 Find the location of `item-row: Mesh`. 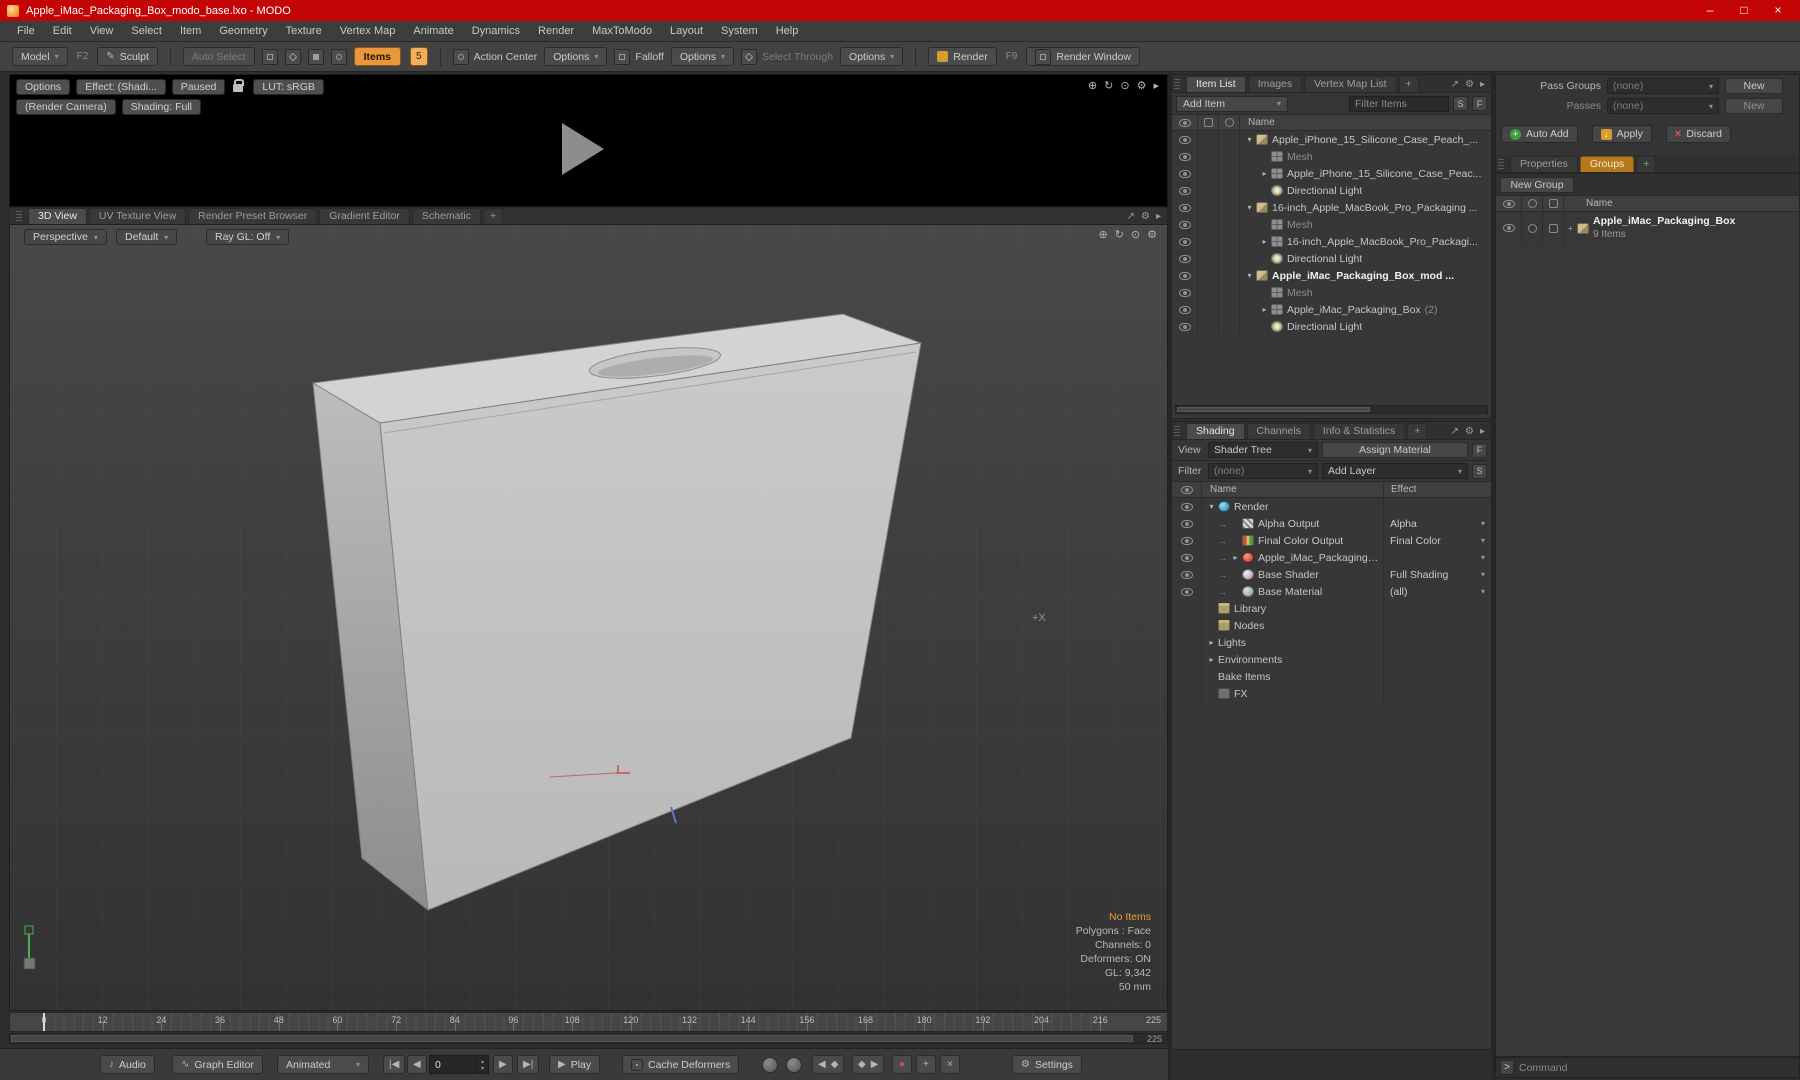

item-row: Mesh is located at coordinates (1331, 292).